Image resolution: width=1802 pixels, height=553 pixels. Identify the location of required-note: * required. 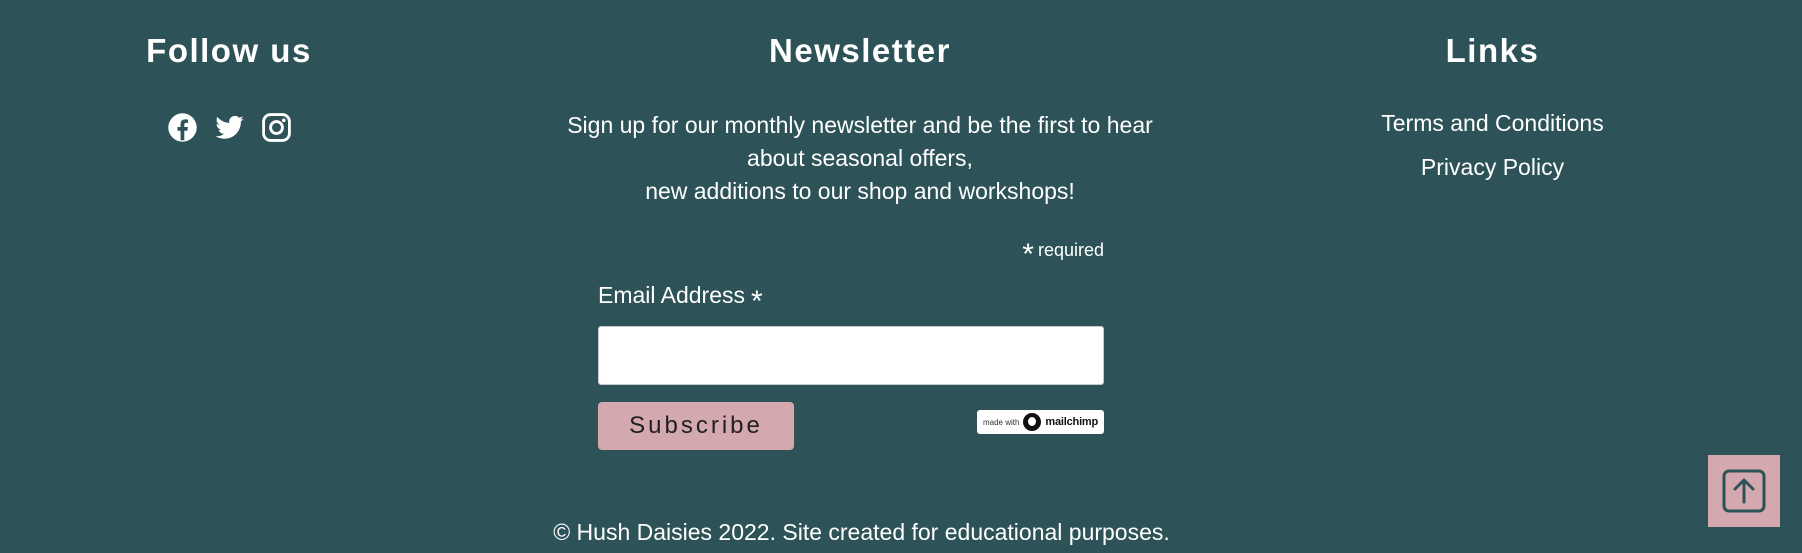
(851, 255).